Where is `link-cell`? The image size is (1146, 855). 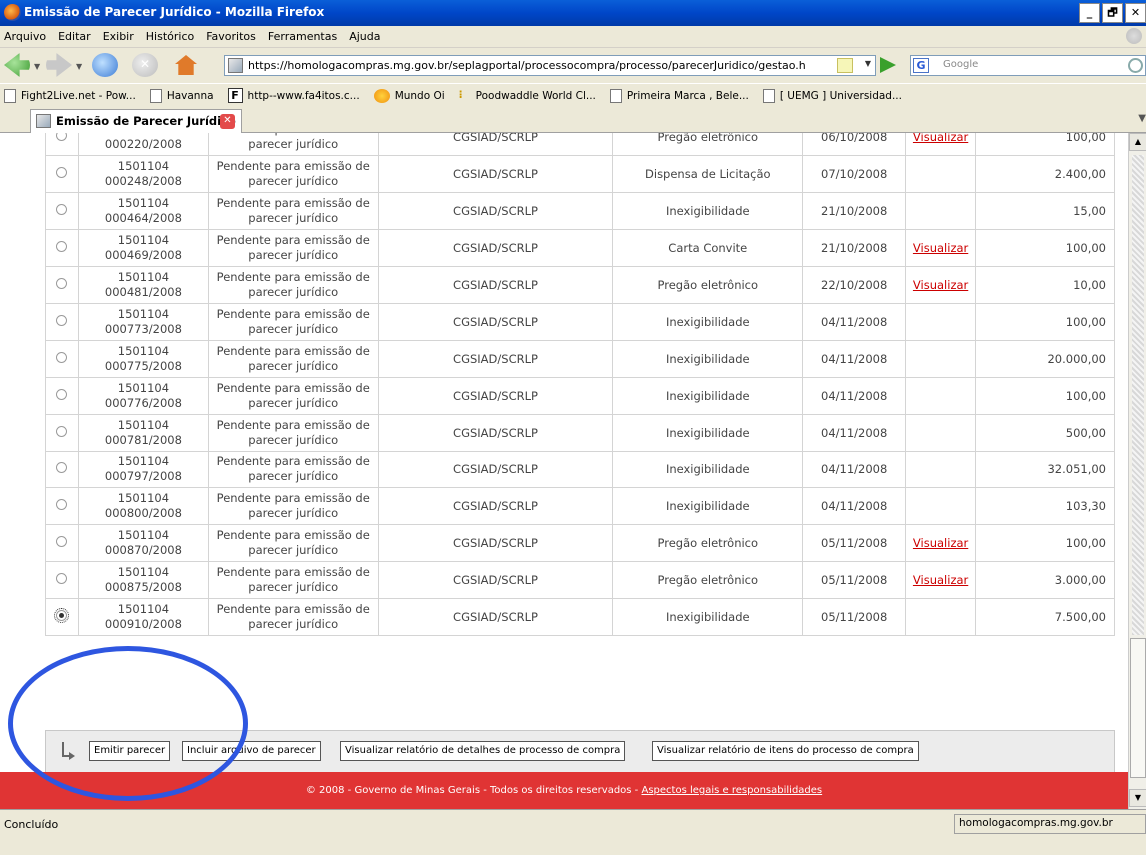 link-cell is located at coordinates (941, 359).